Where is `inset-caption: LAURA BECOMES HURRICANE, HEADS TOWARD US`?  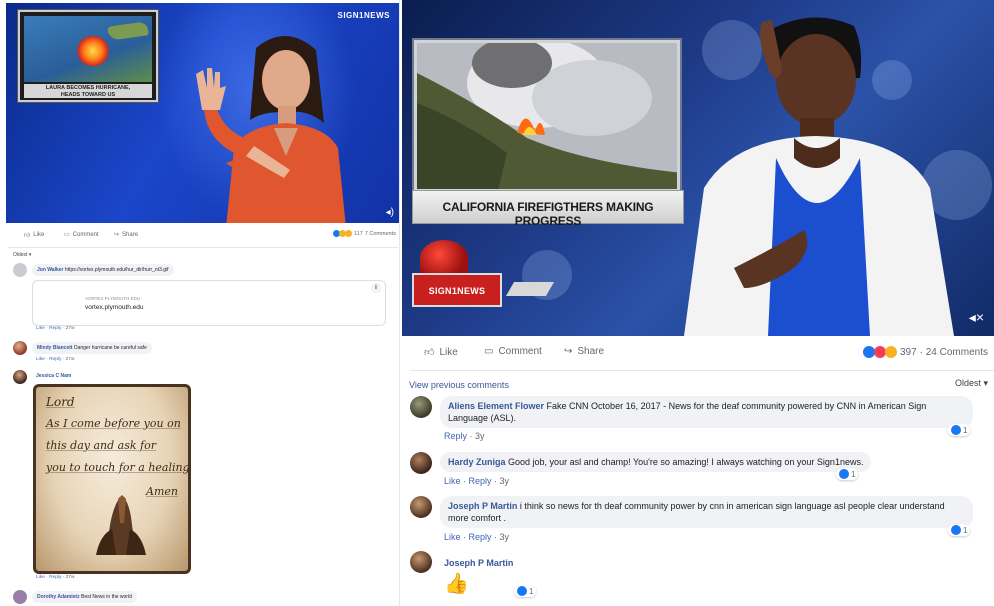 inset-caption: LAURA BECOMES HURRICANE, HEADS TOWARD US is located at coordinates (88, 91).